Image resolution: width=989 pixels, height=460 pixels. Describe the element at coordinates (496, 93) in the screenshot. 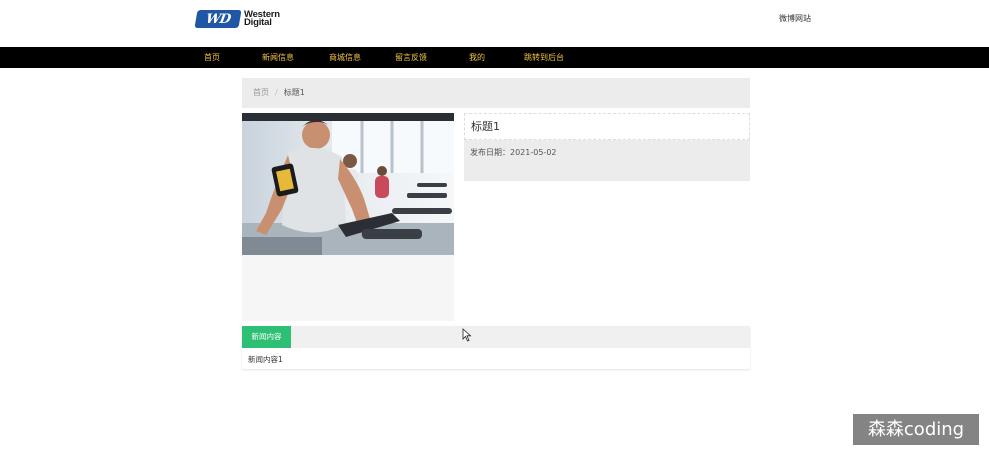

I see `breadcrumb: 首页 / 标题1` at that location.